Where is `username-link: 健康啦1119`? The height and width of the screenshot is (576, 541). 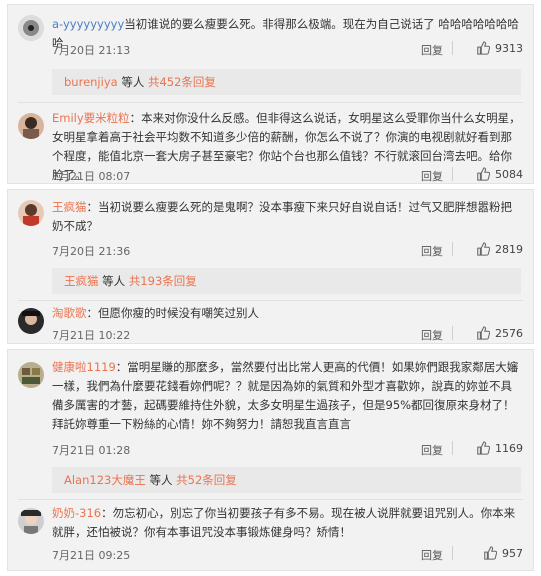
username-link: 健康啦1119 is located at coordinates (84, 367).